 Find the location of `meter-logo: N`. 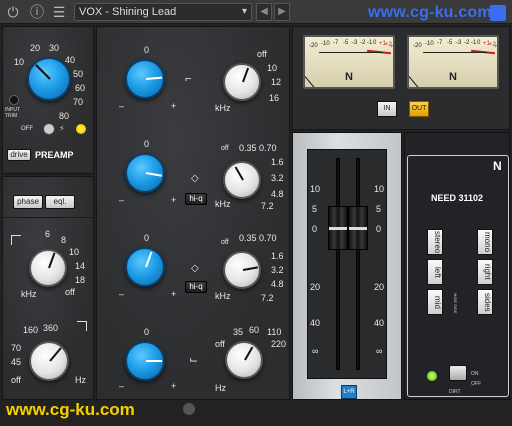

meter-logo: N is located at coordinates (453, 77).